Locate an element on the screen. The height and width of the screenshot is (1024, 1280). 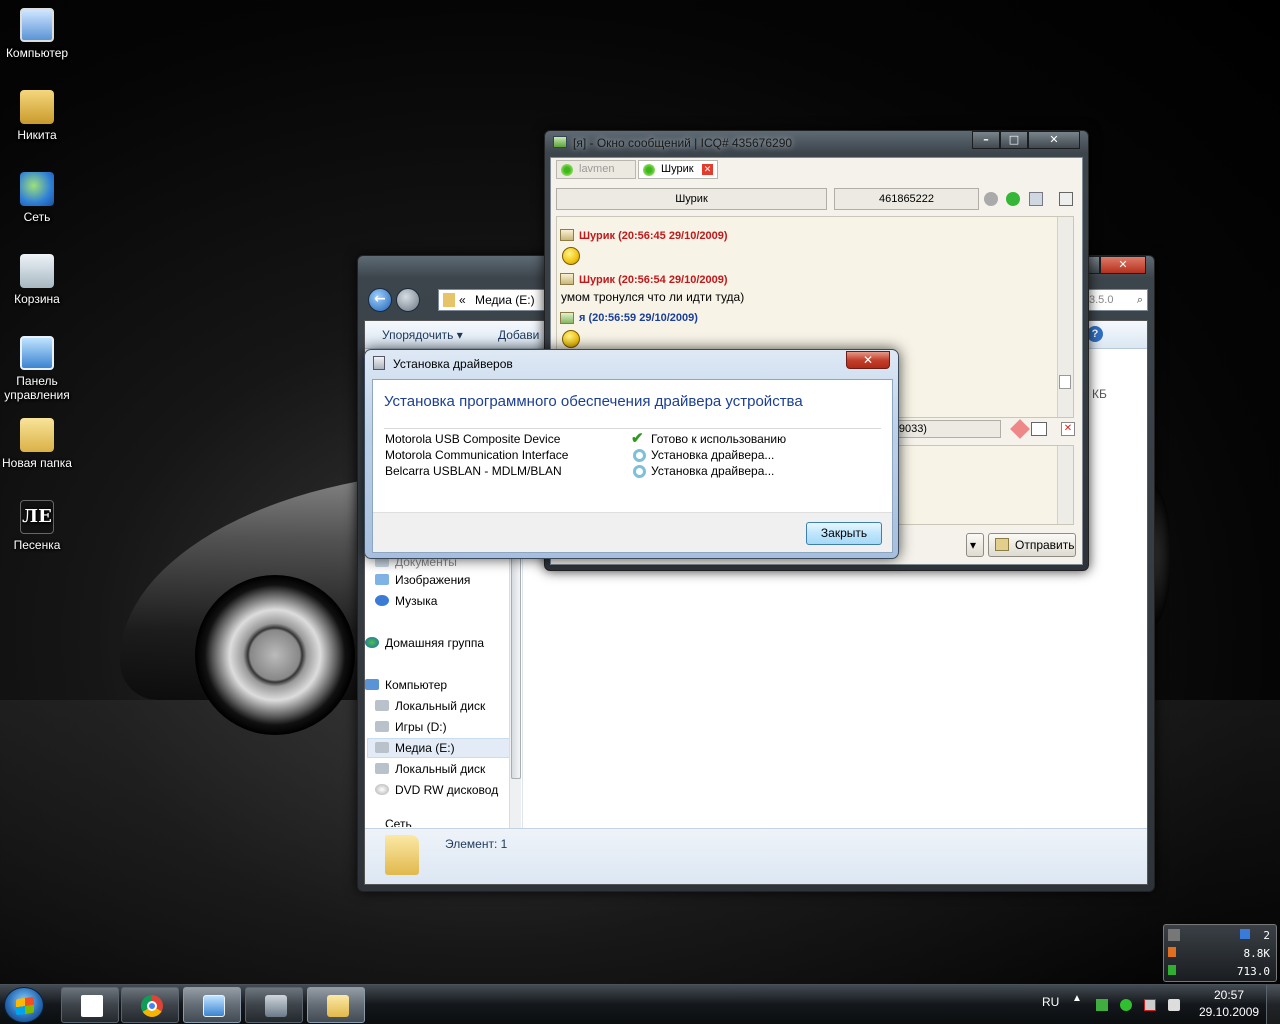
forward-button is located at coordinates (408, 300).